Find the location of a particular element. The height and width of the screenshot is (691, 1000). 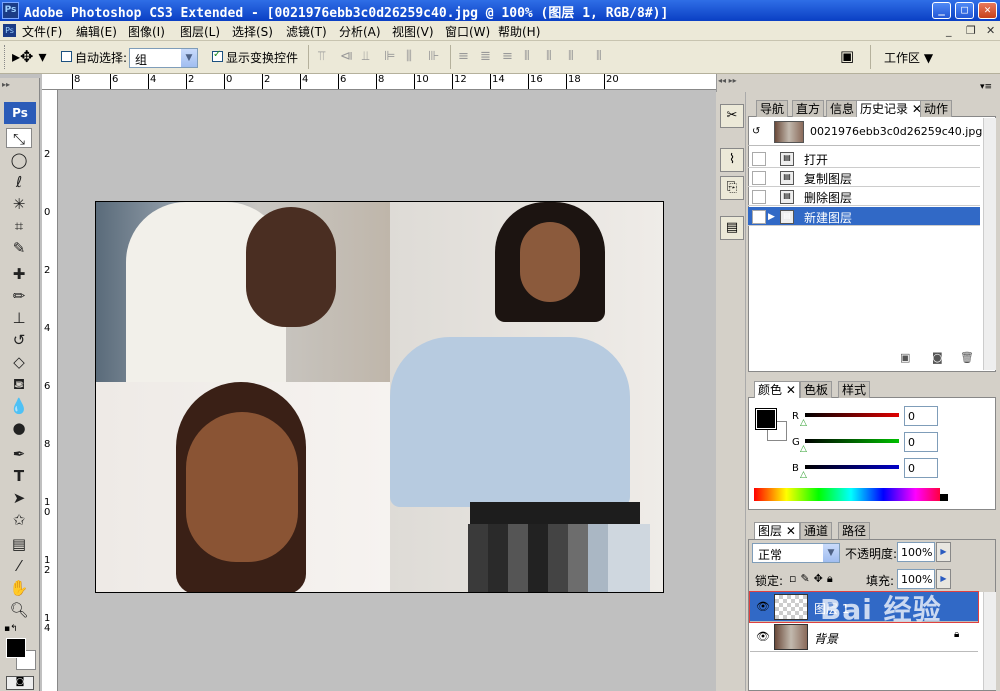

minimize-button: _ is located at coordinates (941, 10).